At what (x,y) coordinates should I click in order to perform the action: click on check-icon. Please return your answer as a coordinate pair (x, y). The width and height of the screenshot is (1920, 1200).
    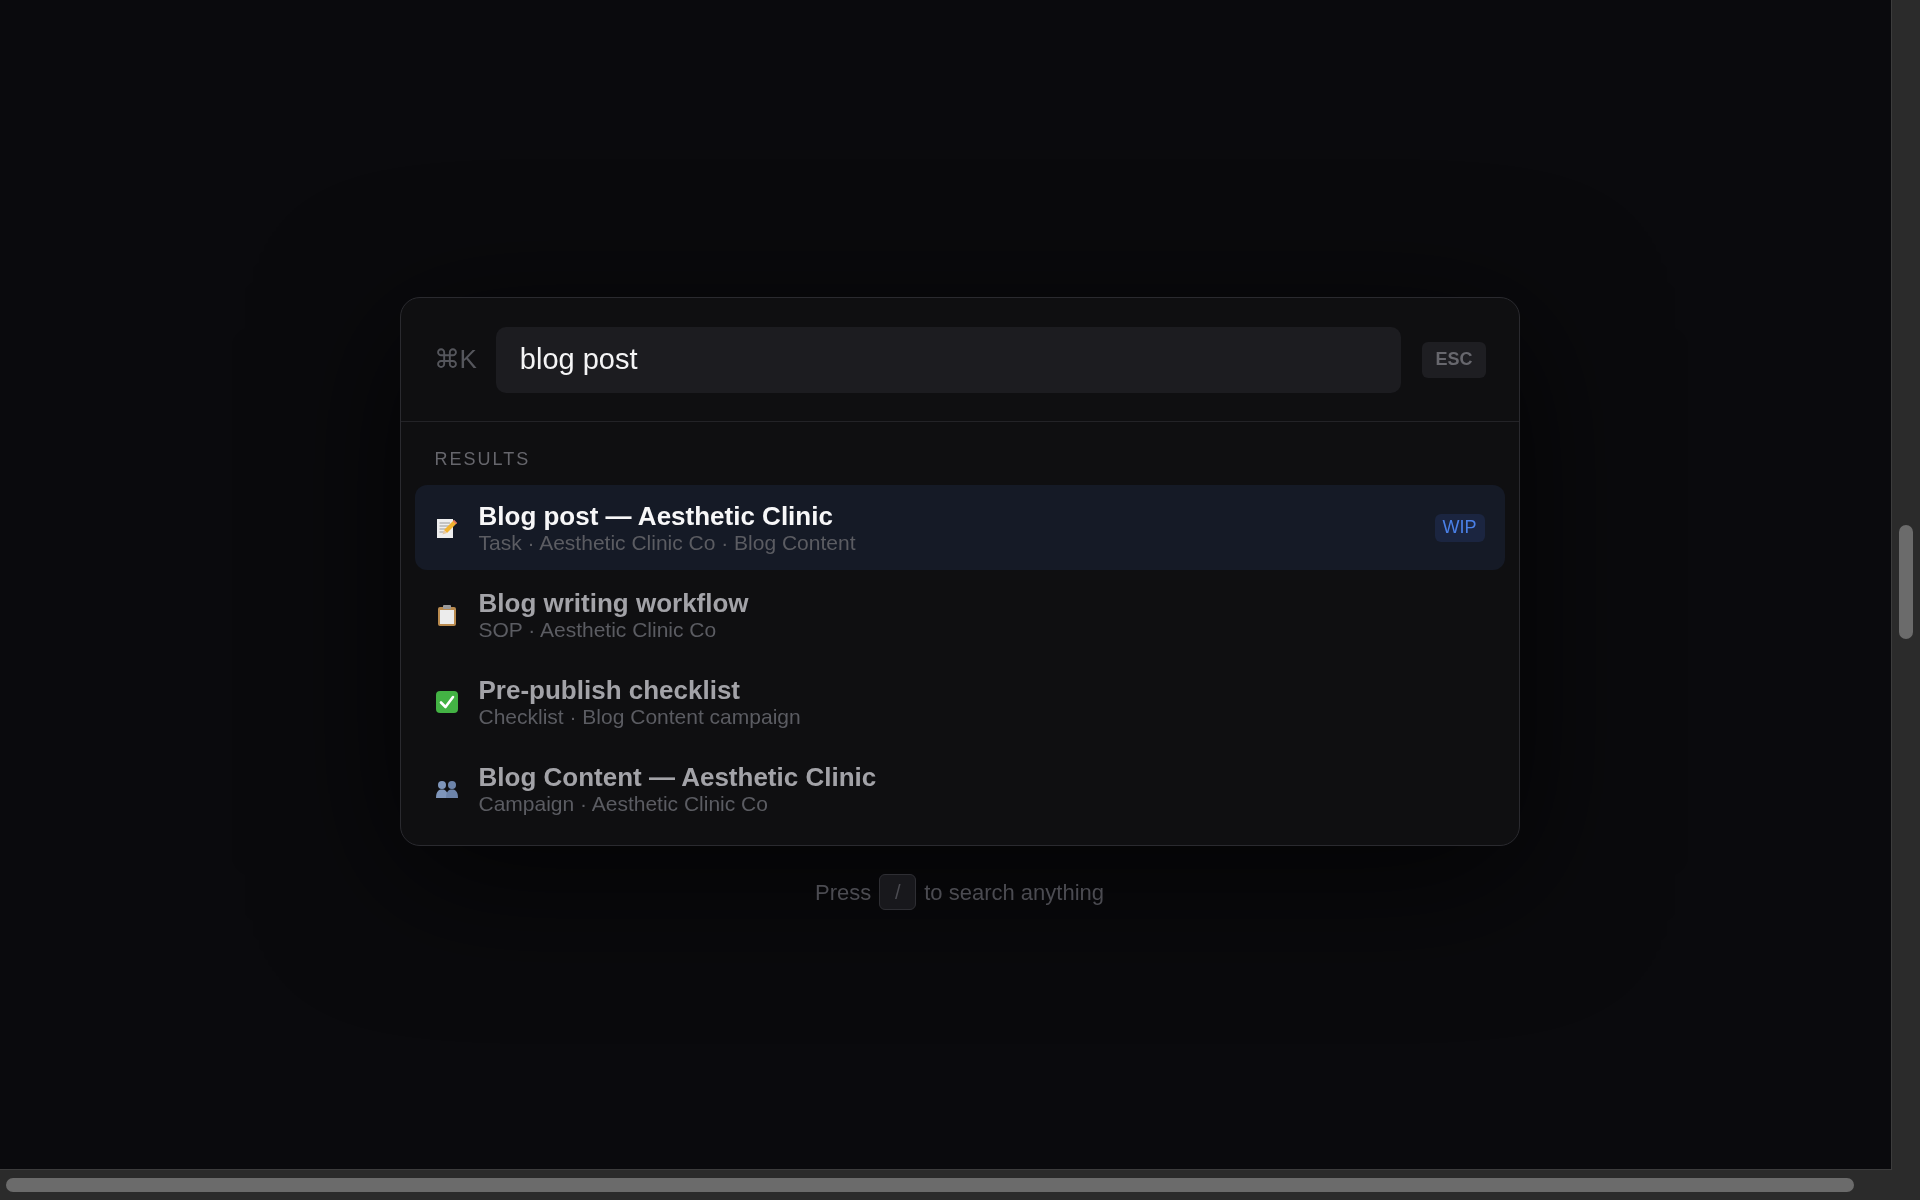
    Looking at the image, I should click on (446, 701).